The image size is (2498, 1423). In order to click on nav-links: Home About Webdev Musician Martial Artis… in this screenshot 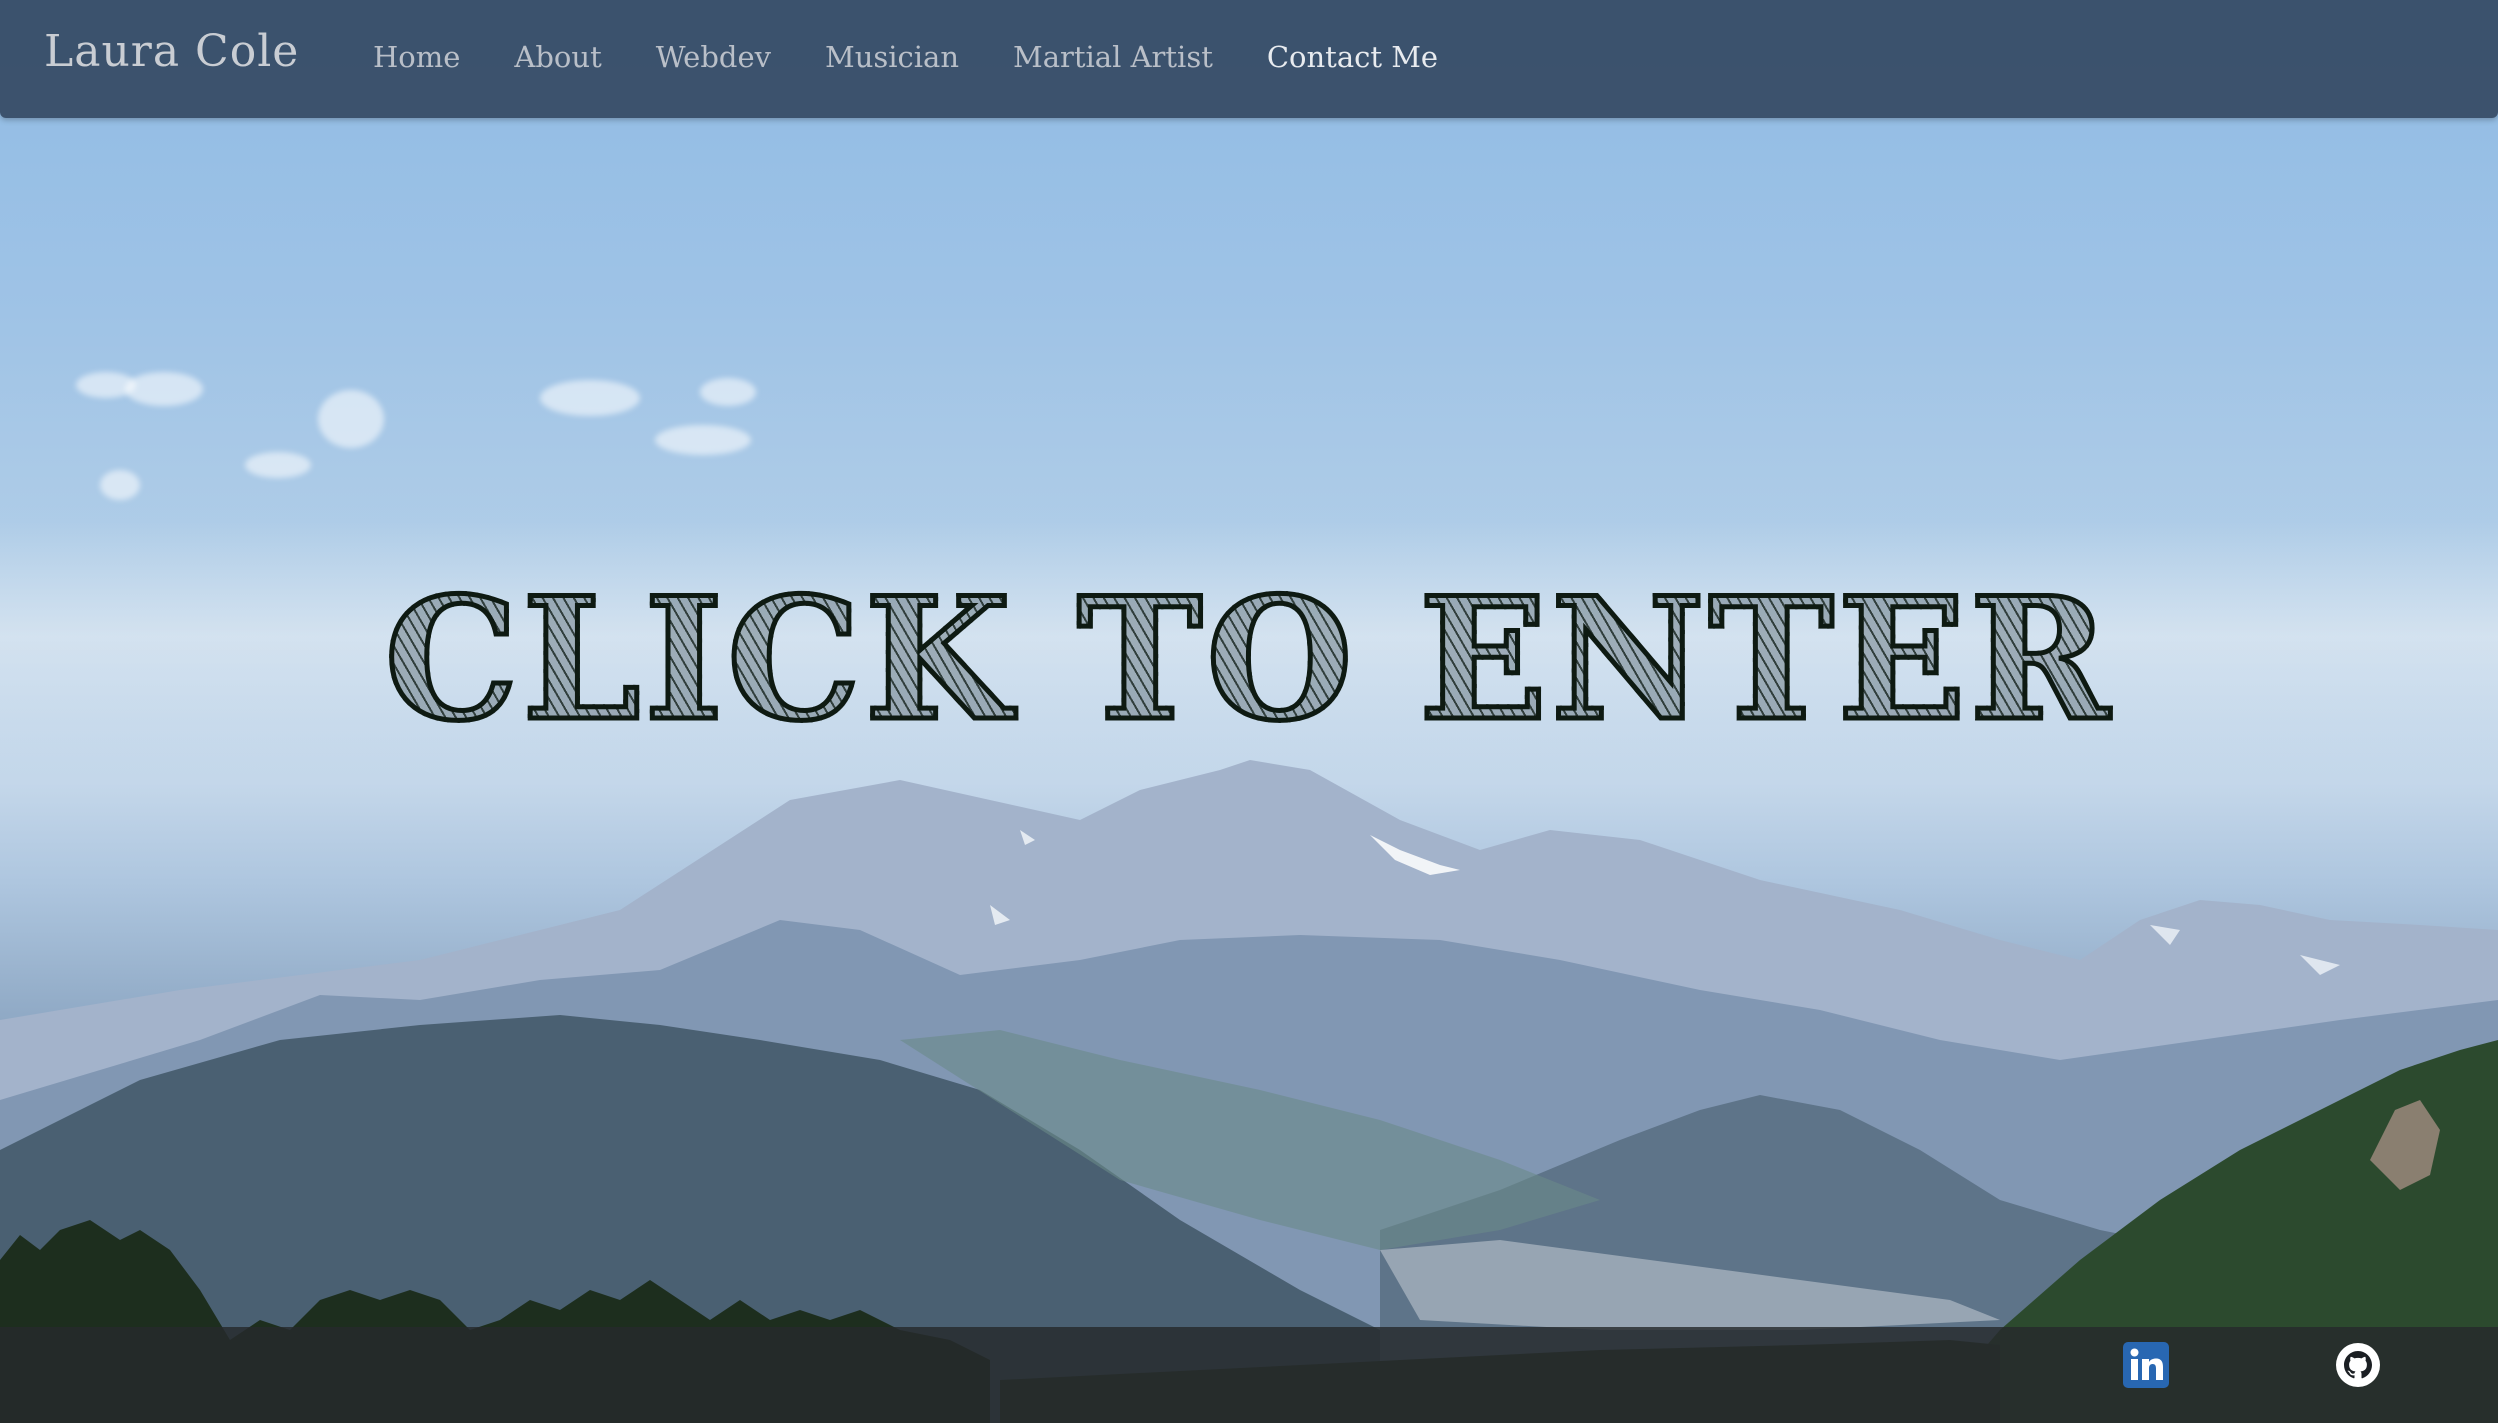, I will do `click(905, 57)`.